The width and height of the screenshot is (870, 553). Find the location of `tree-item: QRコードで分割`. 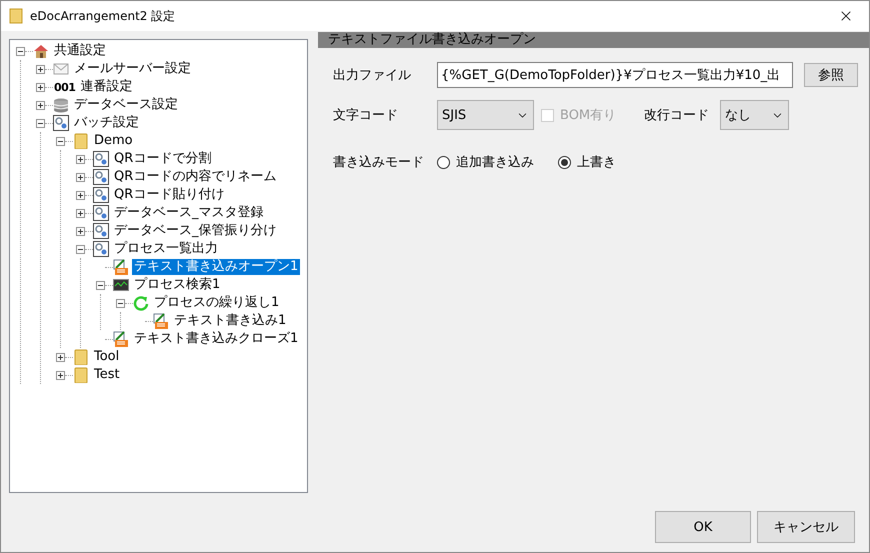

tree-item: QRコードで分割 is located at coordinates (163, 159).